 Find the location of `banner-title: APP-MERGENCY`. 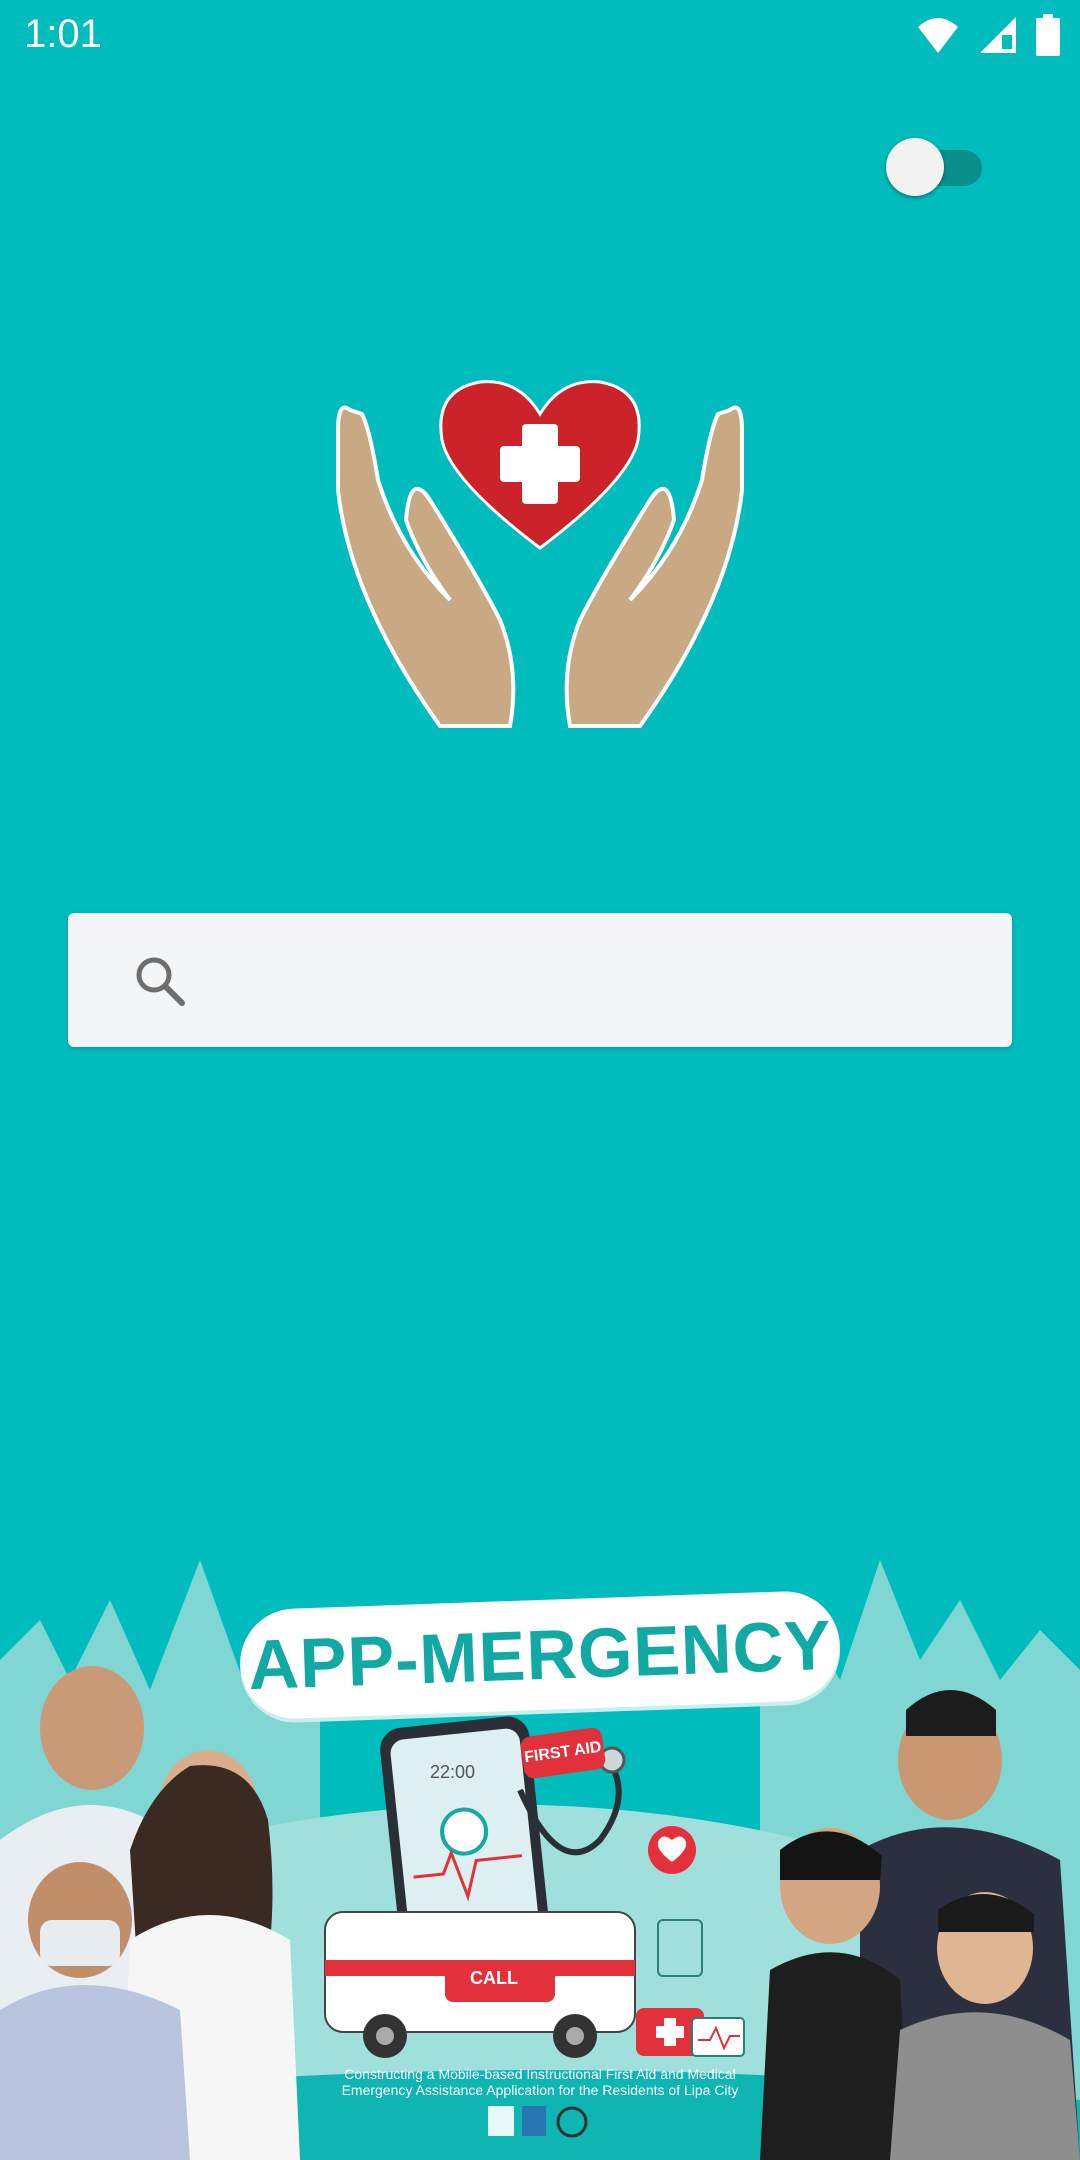

banner-title: APP-MERGENCY is located at coordinates (540, 1655).